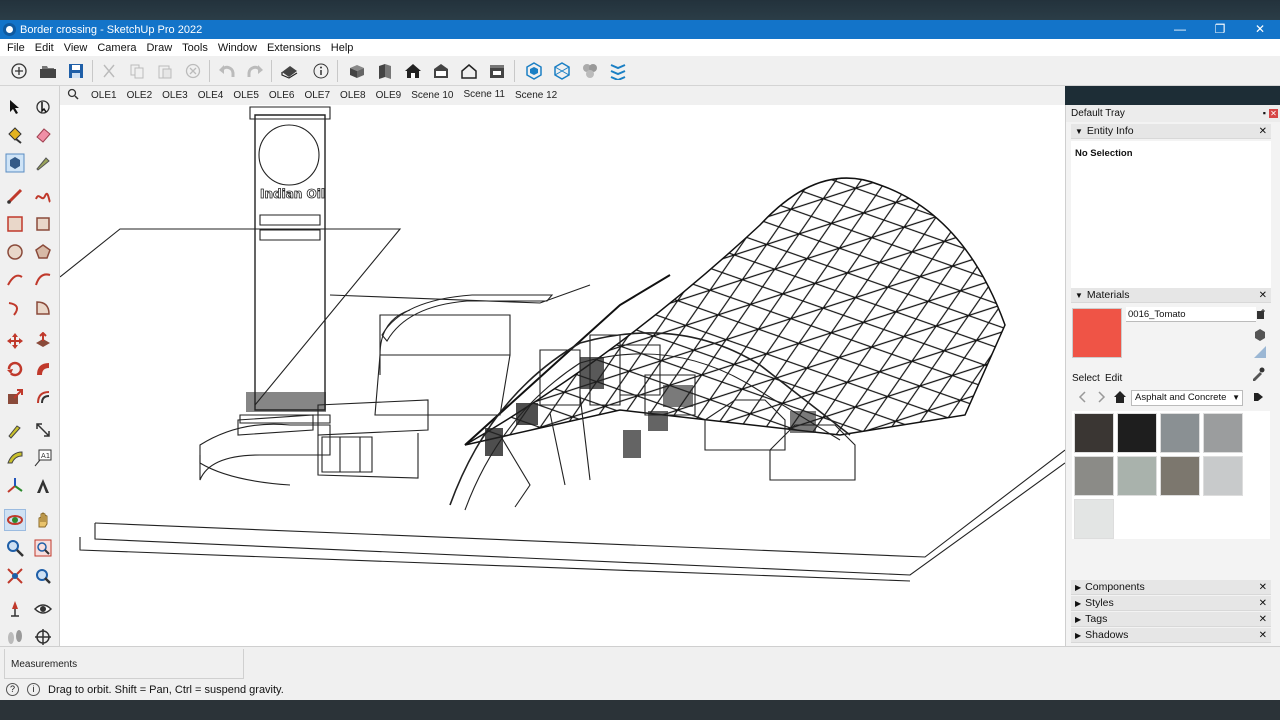 The width and height of the screenshot is (1280, 720). What do you see at coordinates (43, 341) in the screenshot?
I see `push-pull-icon` at bounding box center [43, 341].